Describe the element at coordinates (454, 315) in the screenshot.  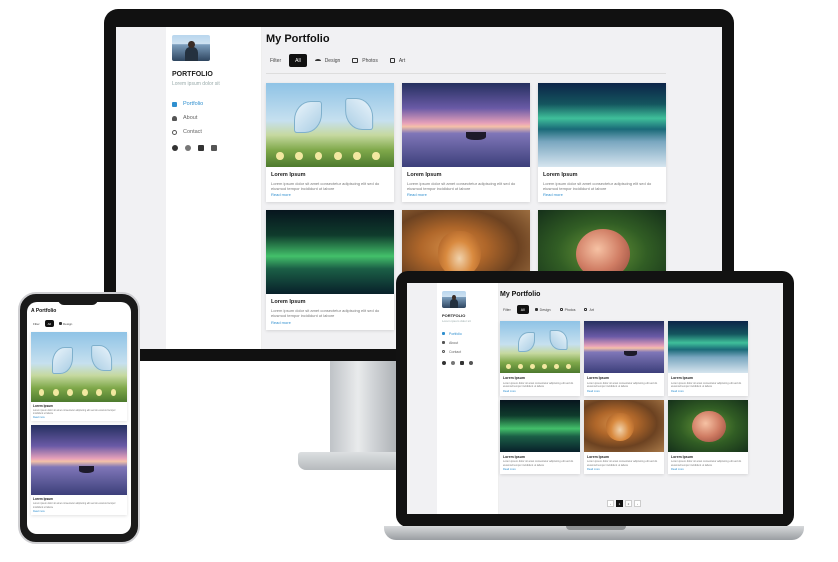
I see `profile-name: PORTFOLIO` at that location.